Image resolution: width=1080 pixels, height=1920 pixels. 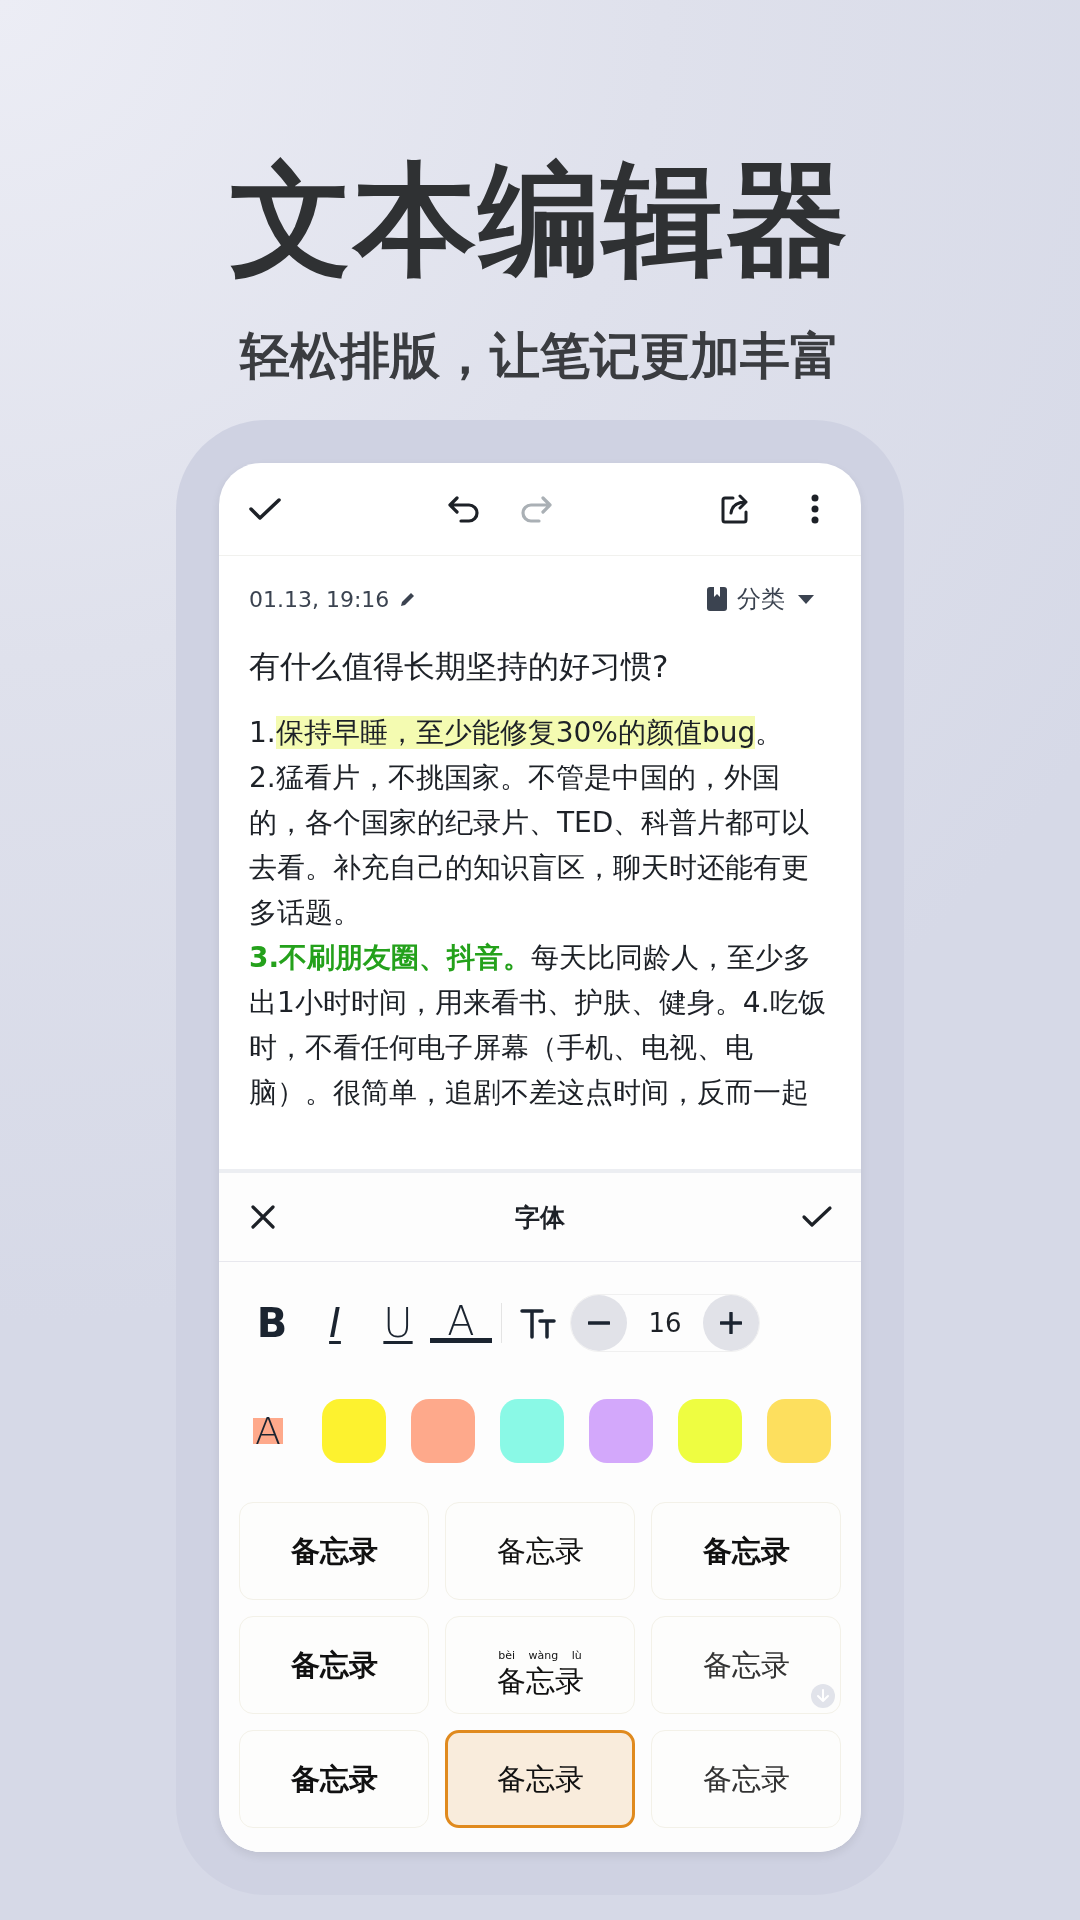 I want to click on undo-icon, so click(x=464, y=509).